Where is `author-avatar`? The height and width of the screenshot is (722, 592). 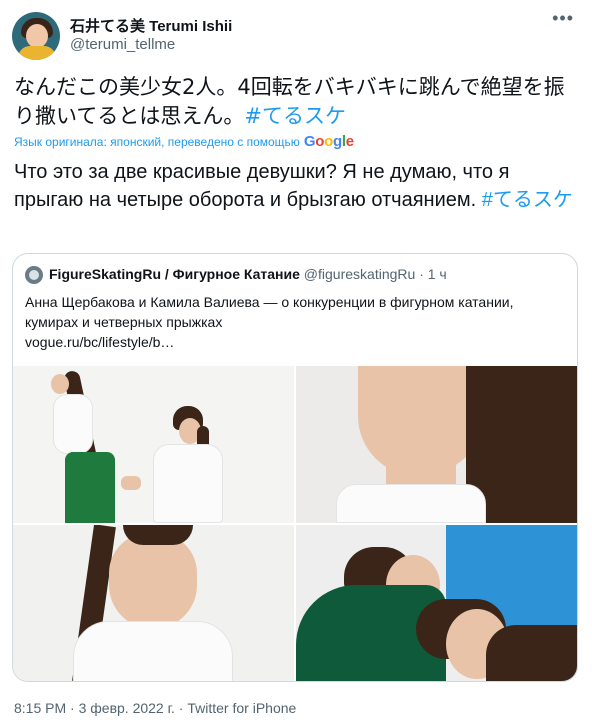
author-avatar is located at coordinates (36, 36).